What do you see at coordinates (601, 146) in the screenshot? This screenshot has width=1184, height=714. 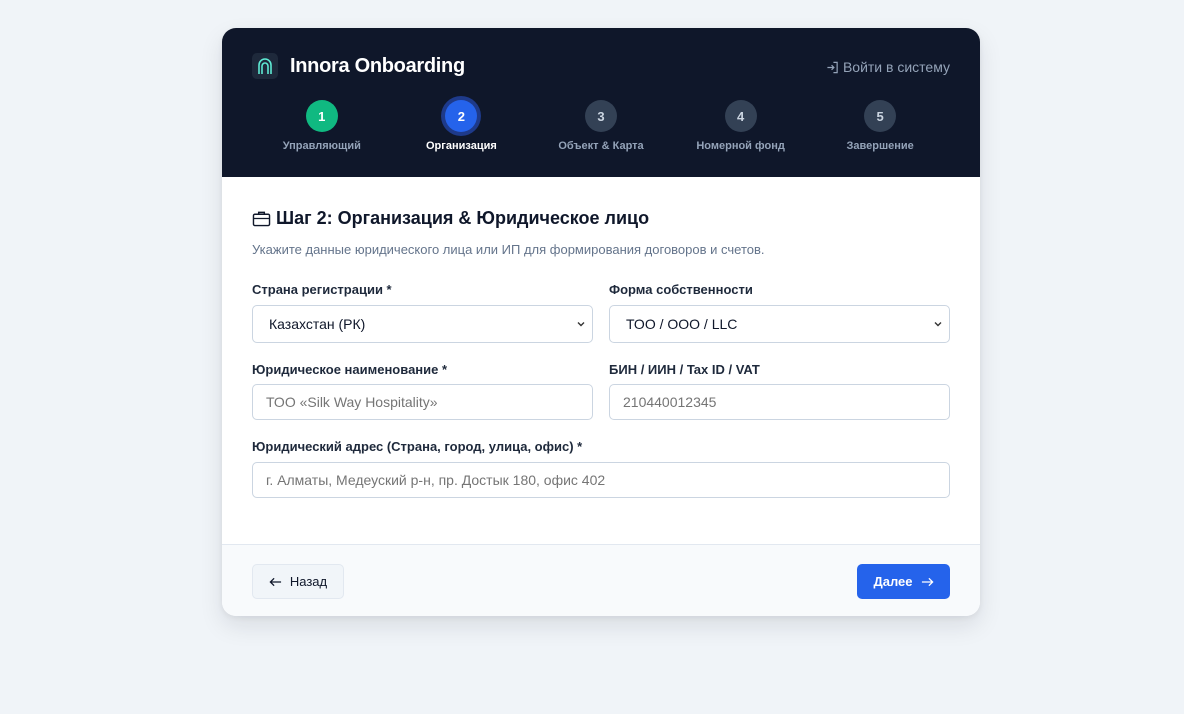 I see `step-label: Объект & Карта` at bounding box center [601, 146].